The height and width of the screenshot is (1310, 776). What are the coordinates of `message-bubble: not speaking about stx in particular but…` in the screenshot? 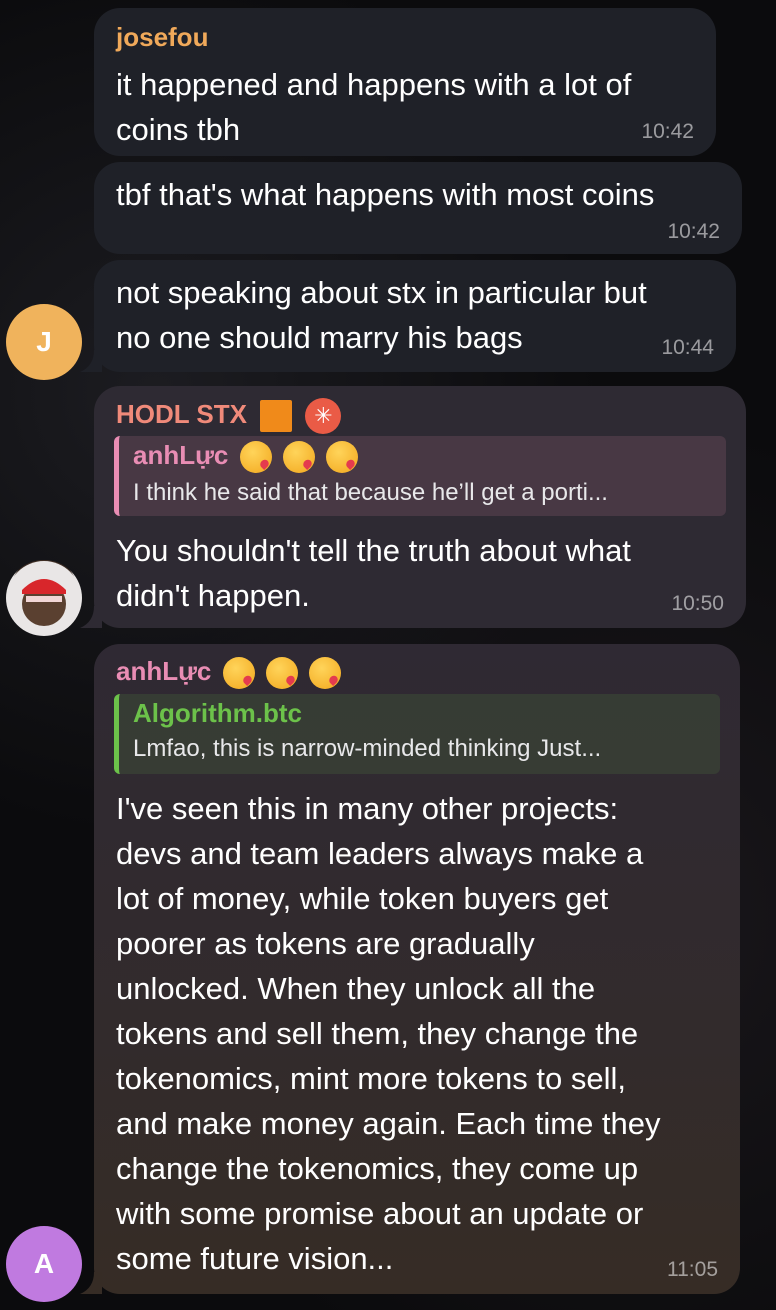 It's located at (415, 316).